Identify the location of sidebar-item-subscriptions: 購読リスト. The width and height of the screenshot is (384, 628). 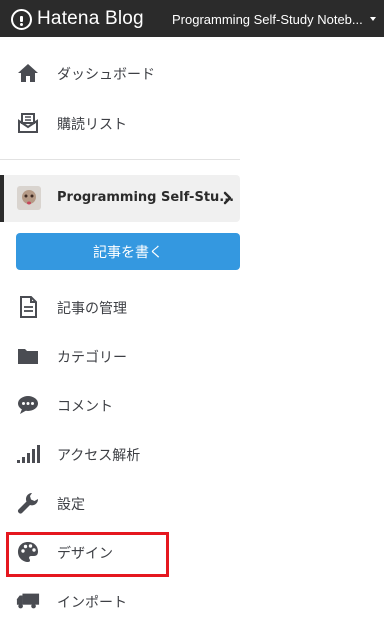
(120, 123).